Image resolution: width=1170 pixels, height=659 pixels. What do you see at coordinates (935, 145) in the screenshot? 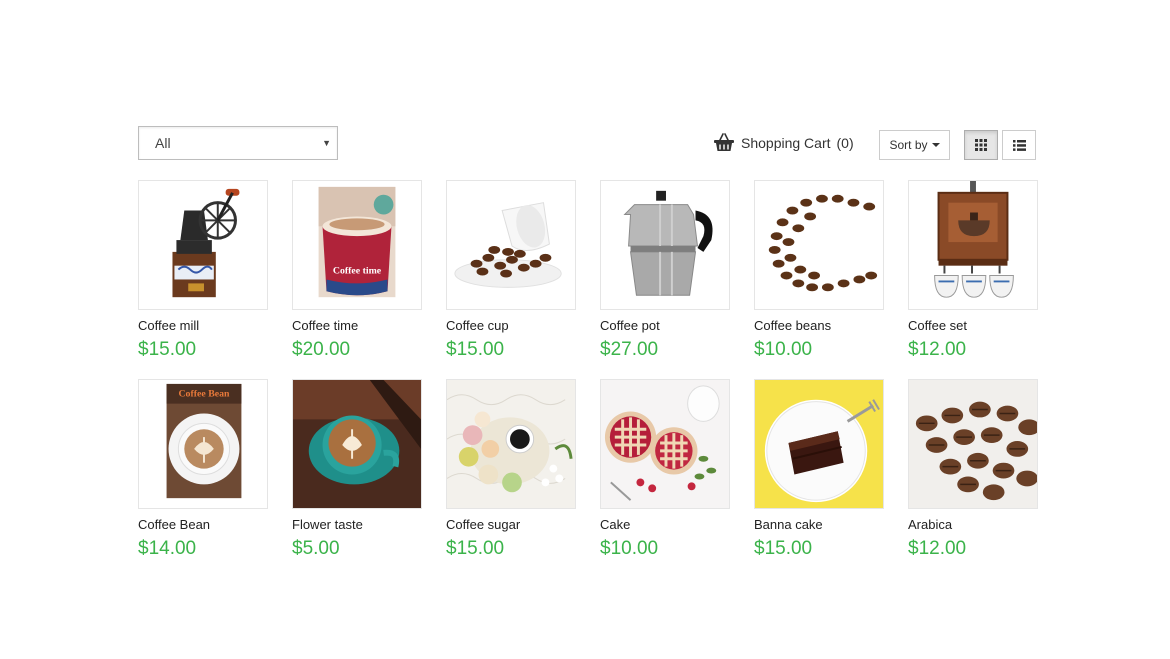
I see `caret-down-icon` at bounding box center [935, 145].